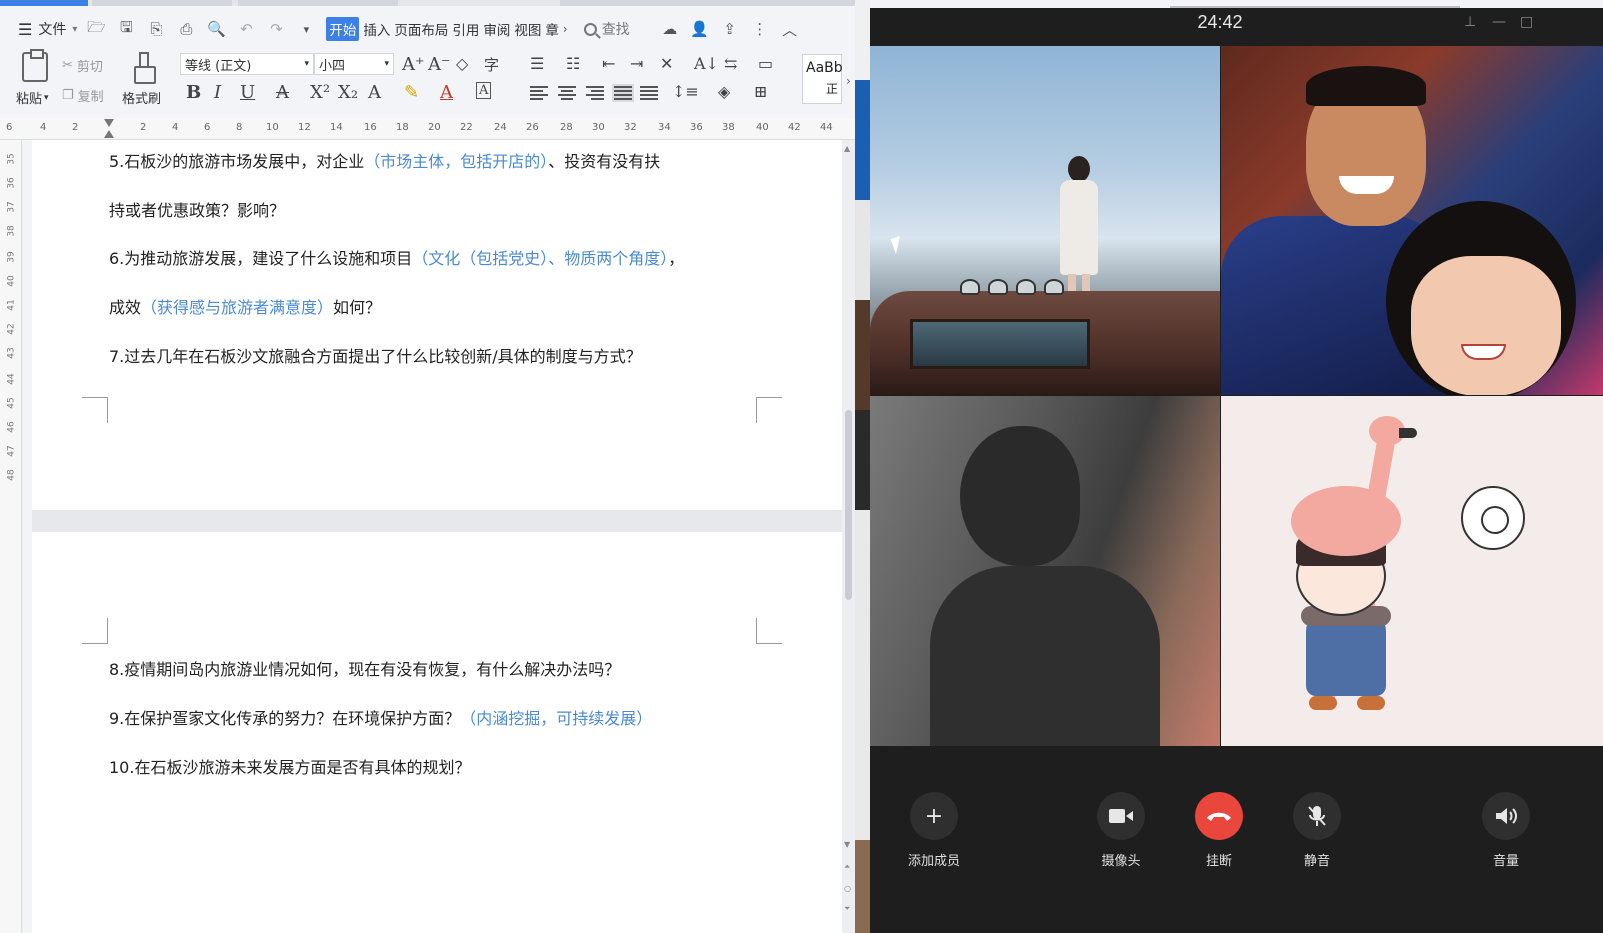  Describe the element at coordinates (47, 29) in the screenshot. I see `file-menu: ☰ 文件 ▾` at that location.